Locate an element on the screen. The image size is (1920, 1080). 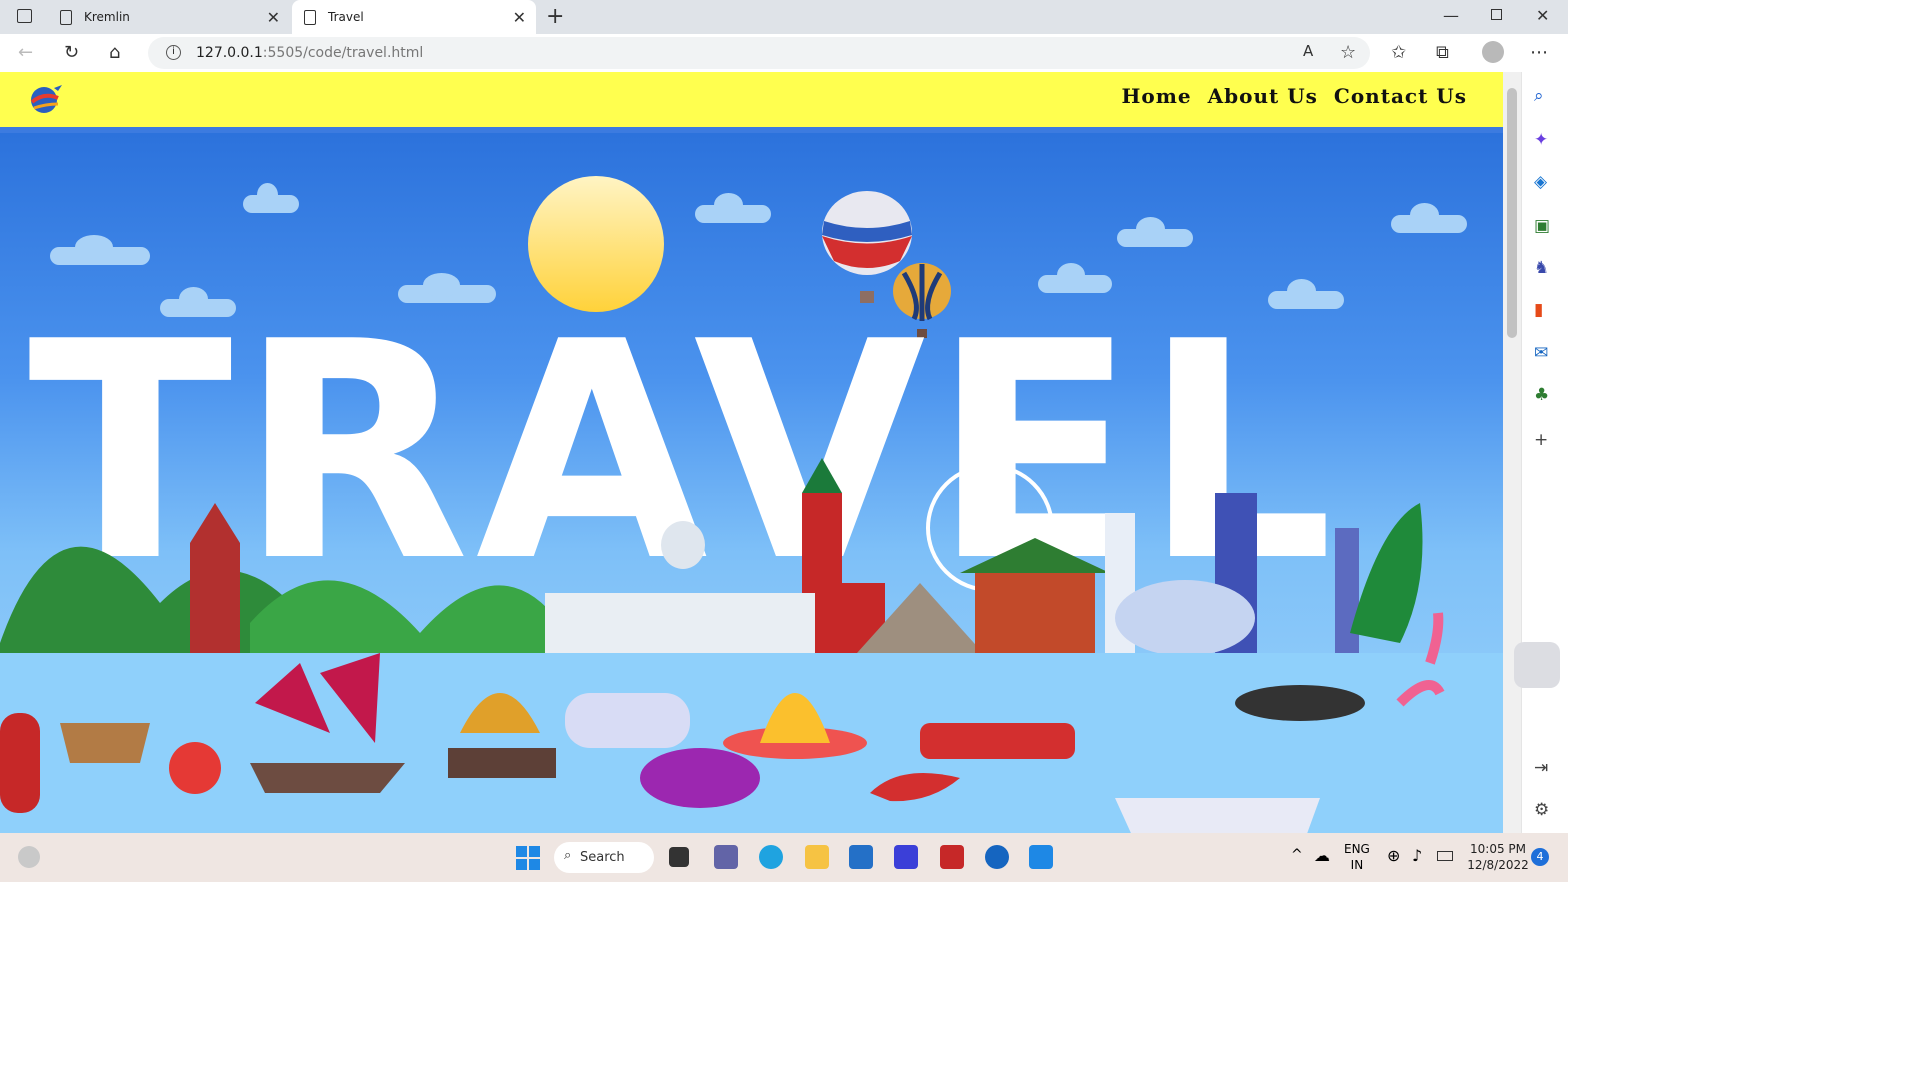
favorite-icon: ☆ is located at coordinates (1348, 52).